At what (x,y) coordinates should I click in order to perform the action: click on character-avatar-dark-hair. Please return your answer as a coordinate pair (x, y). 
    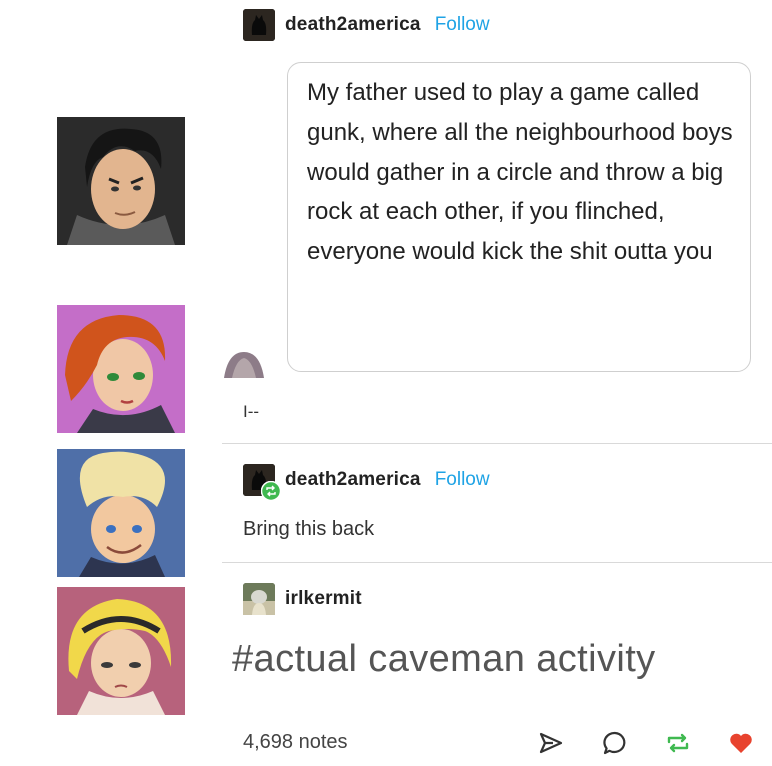
    Looking at the image, I should click on (121, 181).